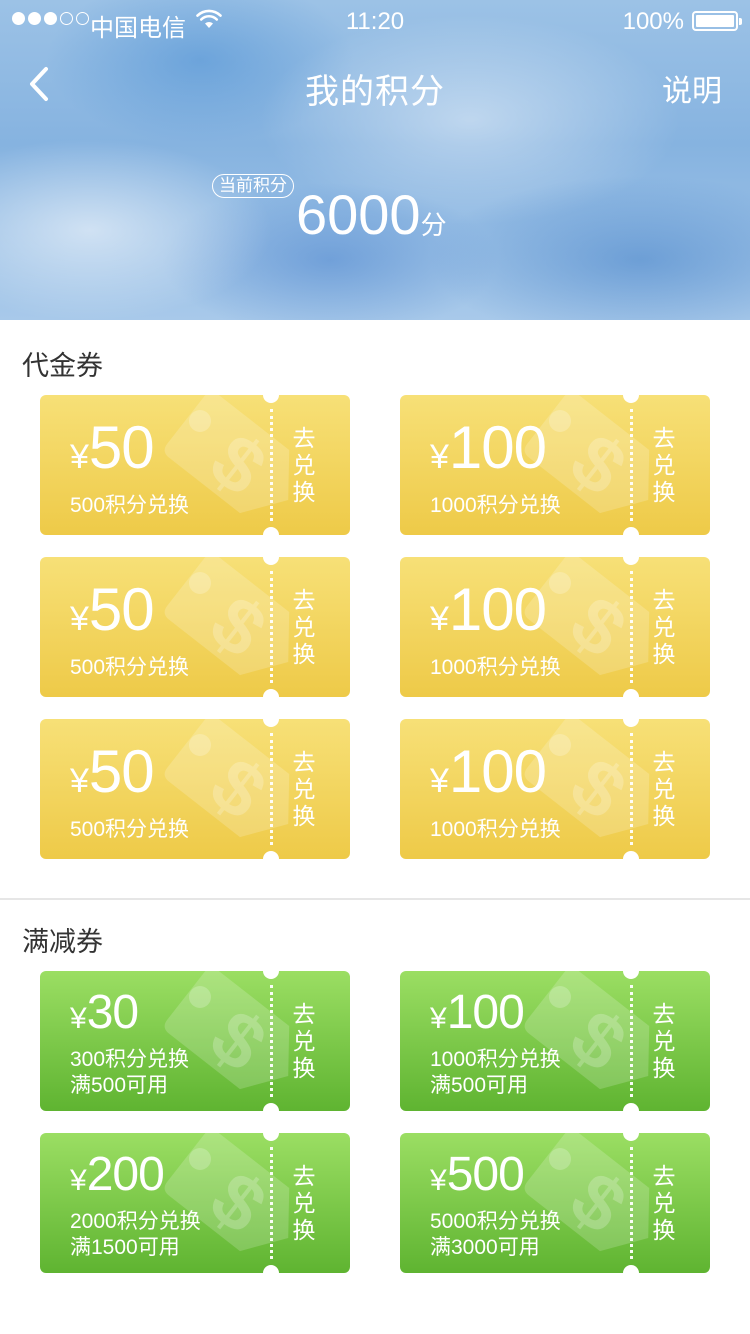 The width and height of the screenshot is (750, 1334). Describe the element at coordinates (485, 1247) in the screenshot. I see `coupon-condition: 满3000可用` at that location.